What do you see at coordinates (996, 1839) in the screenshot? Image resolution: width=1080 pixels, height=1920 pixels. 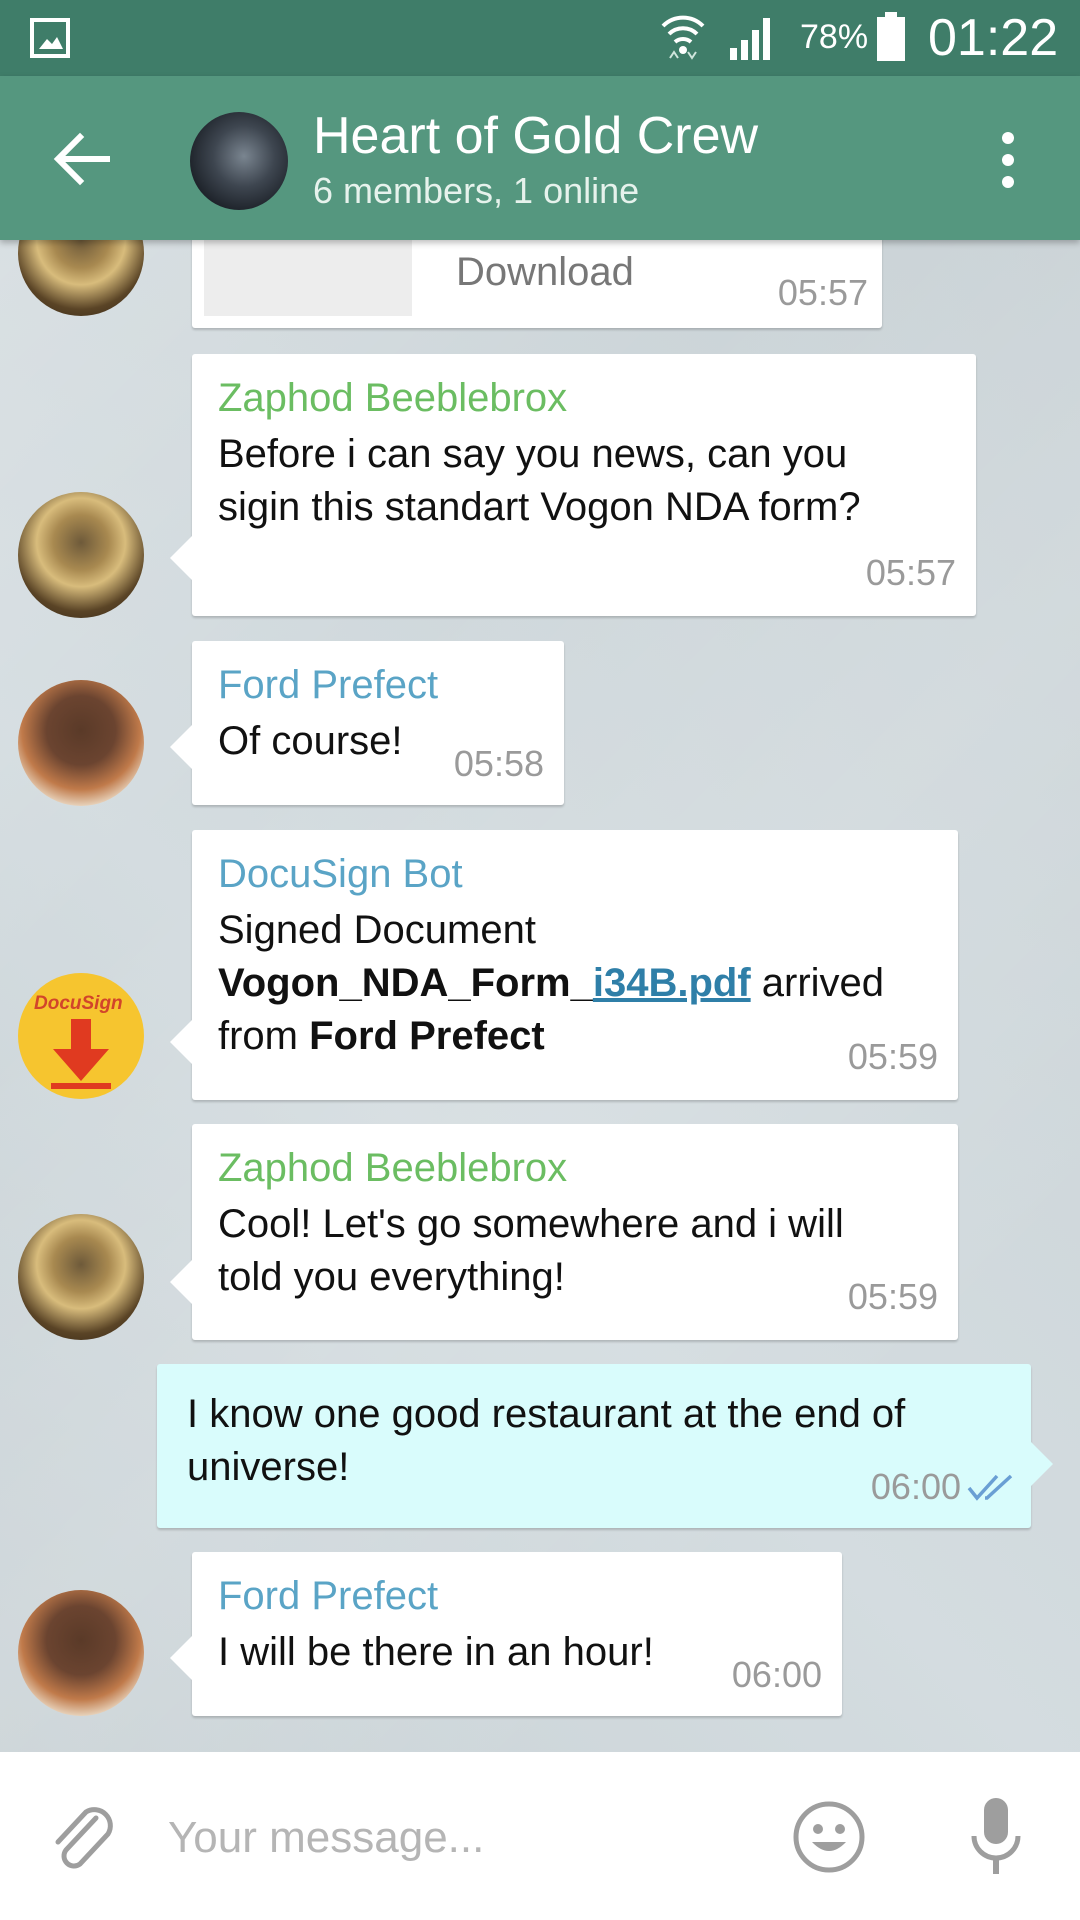 I see `mic-icon` at bounding box center [996, 1839].